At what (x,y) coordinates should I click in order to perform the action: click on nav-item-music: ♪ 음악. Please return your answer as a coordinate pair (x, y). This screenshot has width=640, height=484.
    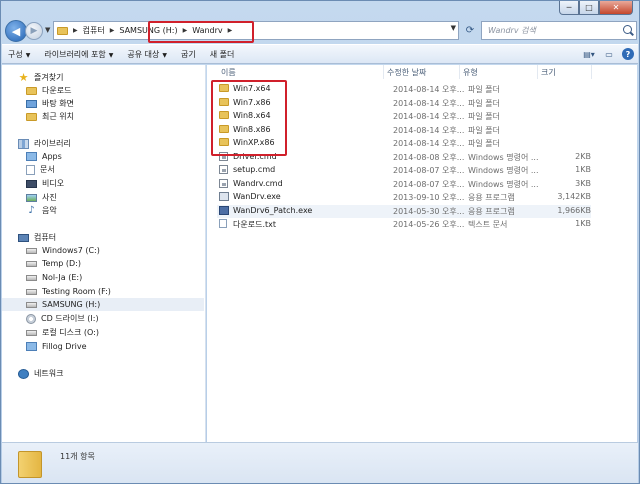
    Looking at the image, I should click on (41, 210).